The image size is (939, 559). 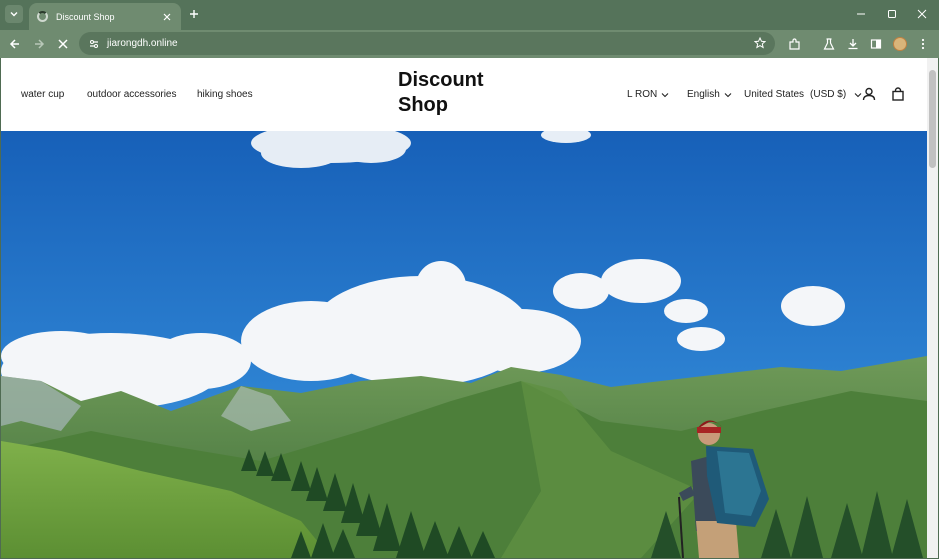 I want to click on downloads-button, so click(x=853, y=44).